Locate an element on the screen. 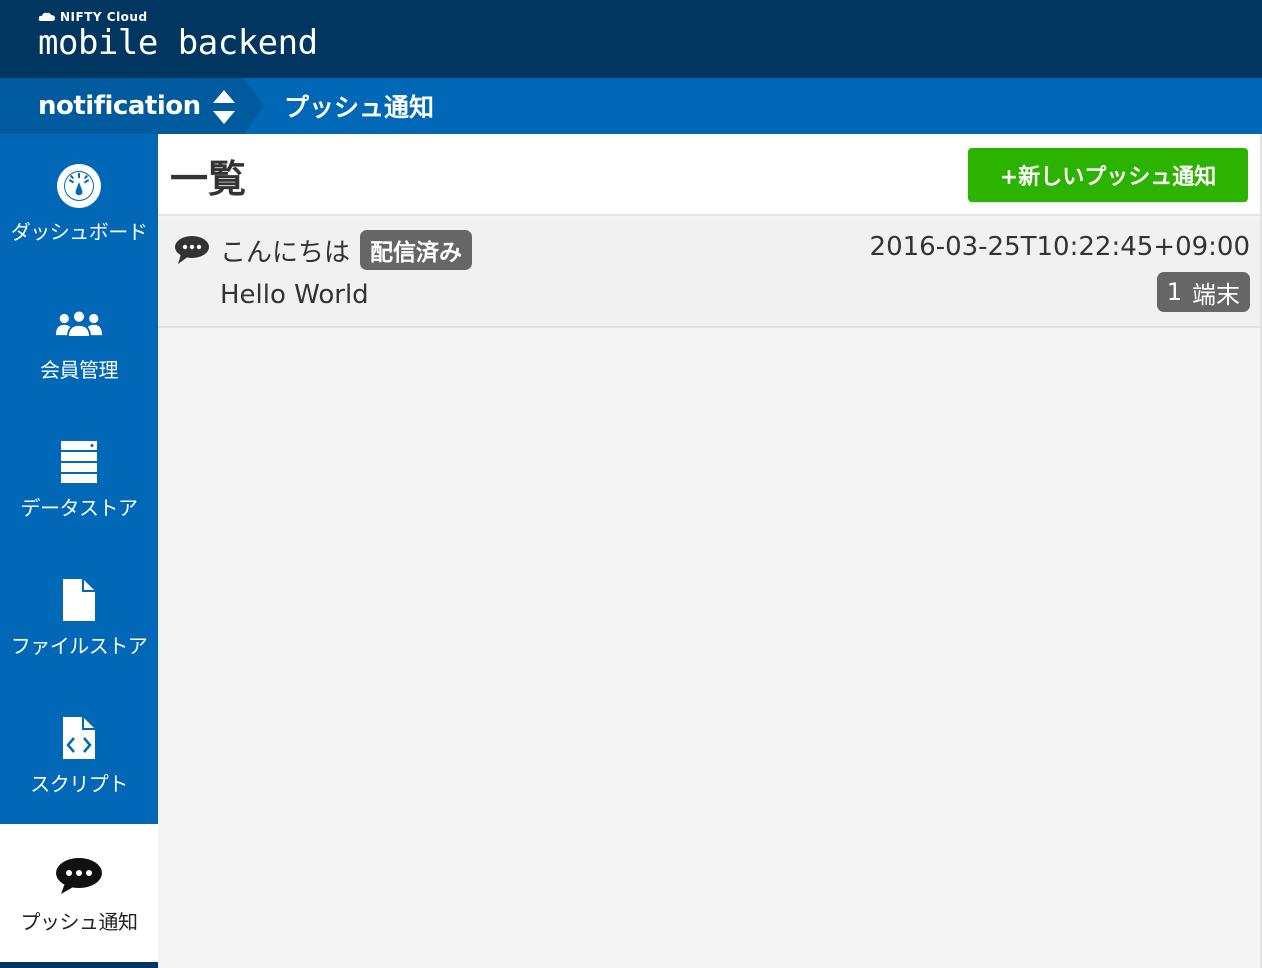 The image size is (1262, 968). sidebar-item-label: データストア is located at coordinates (79, 507).